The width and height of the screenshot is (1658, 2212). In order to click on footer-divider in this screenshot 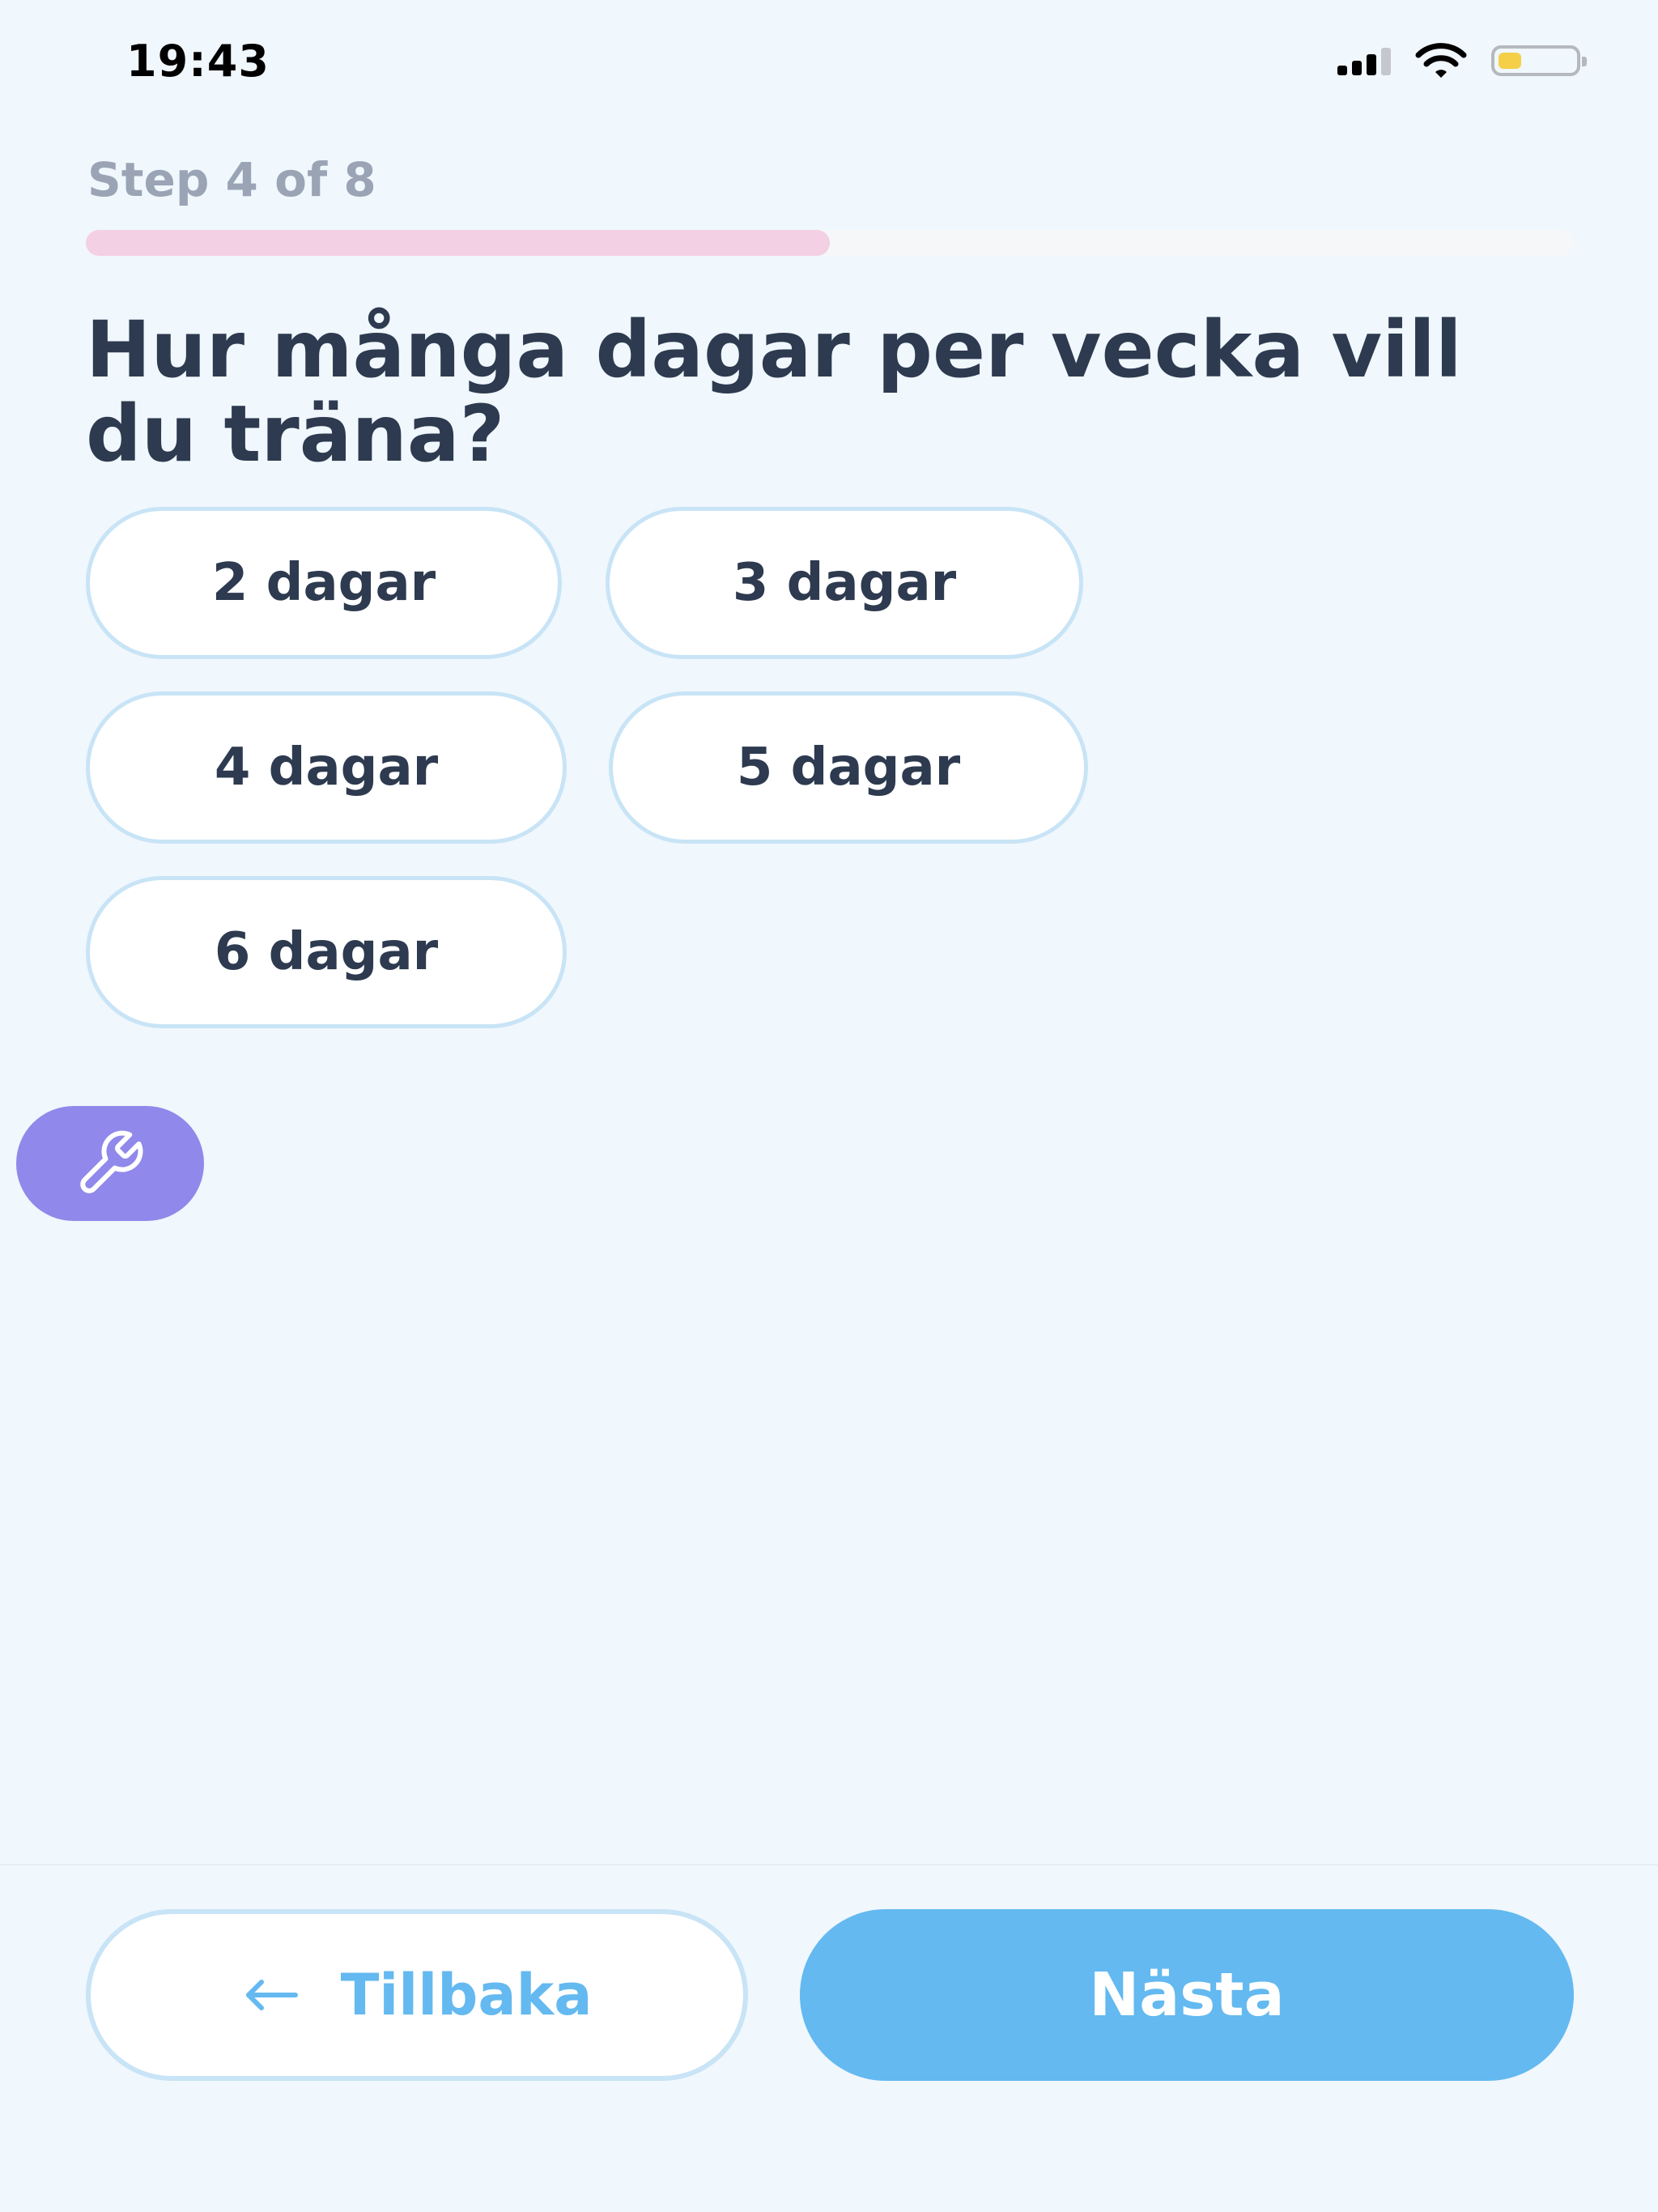, I will do `click(829, 1864)`.